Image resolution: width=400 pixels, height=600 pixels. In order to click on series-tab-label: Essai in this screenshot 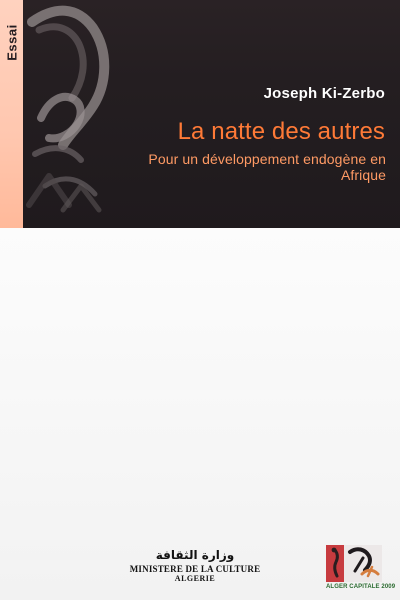, I will do `click(12, 42)`.